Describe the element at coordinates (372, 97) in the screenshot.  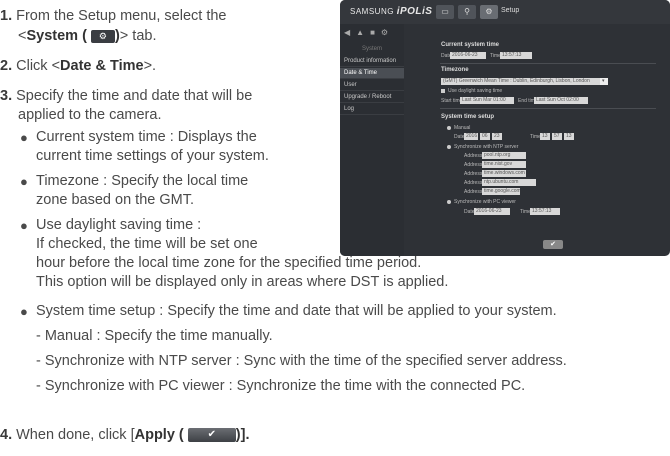
I see `sidebar-item-upgrade-reboot: Upgrade / Reboot` at that location.